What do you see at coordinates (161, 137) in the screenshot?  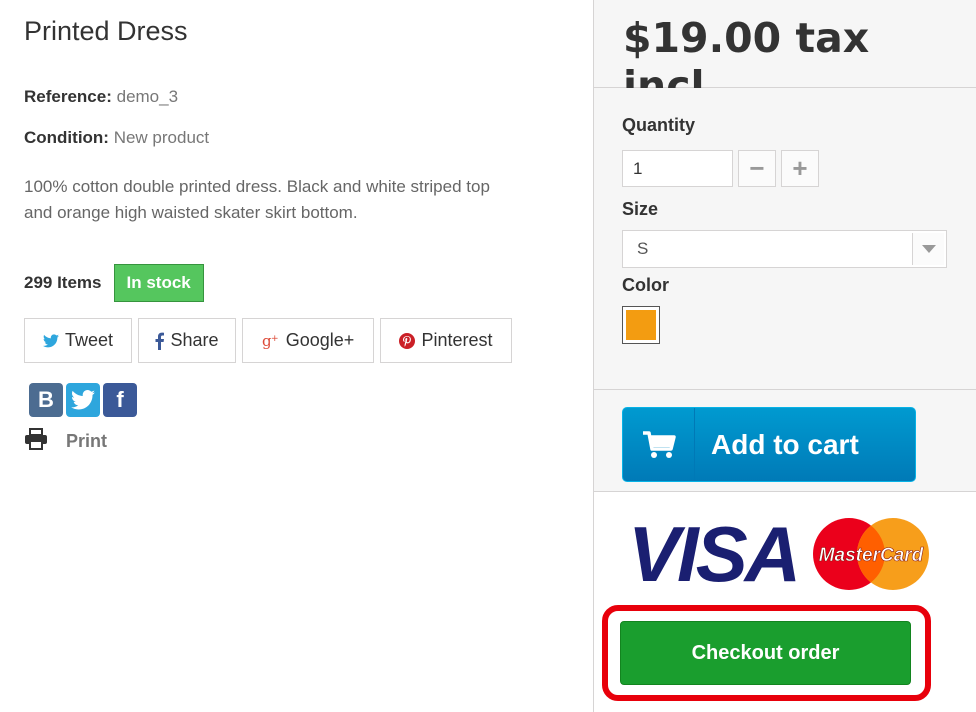 I see `condition-value: New product` at bounding box center [161, 137].